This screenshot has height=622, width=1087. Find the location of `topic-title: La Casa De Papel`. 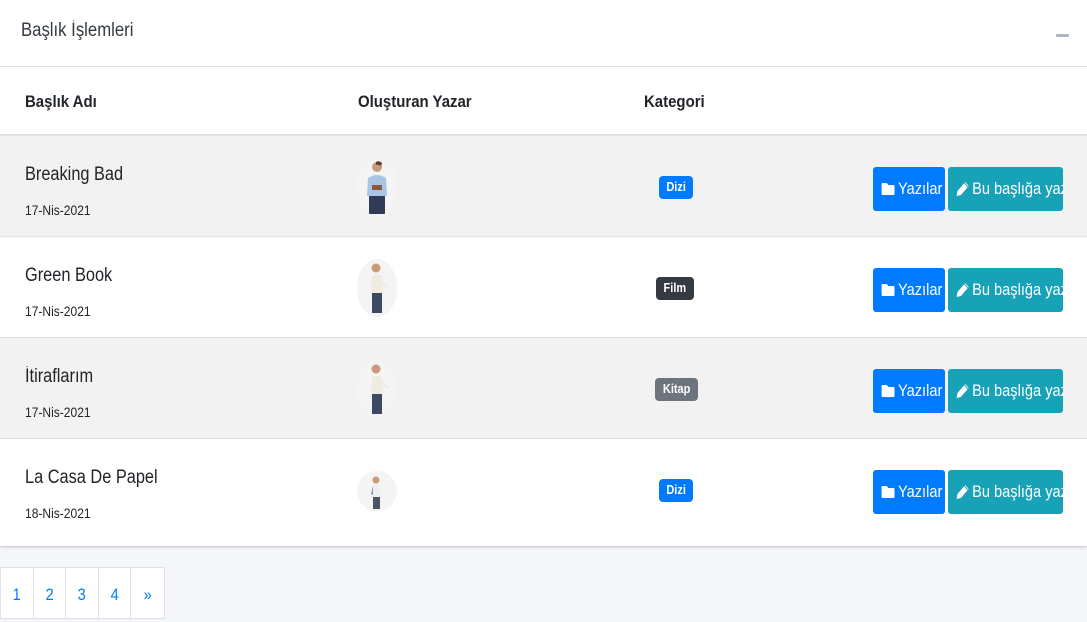

topic-title: La Casa De Papel is located at coordinates (91, 478).